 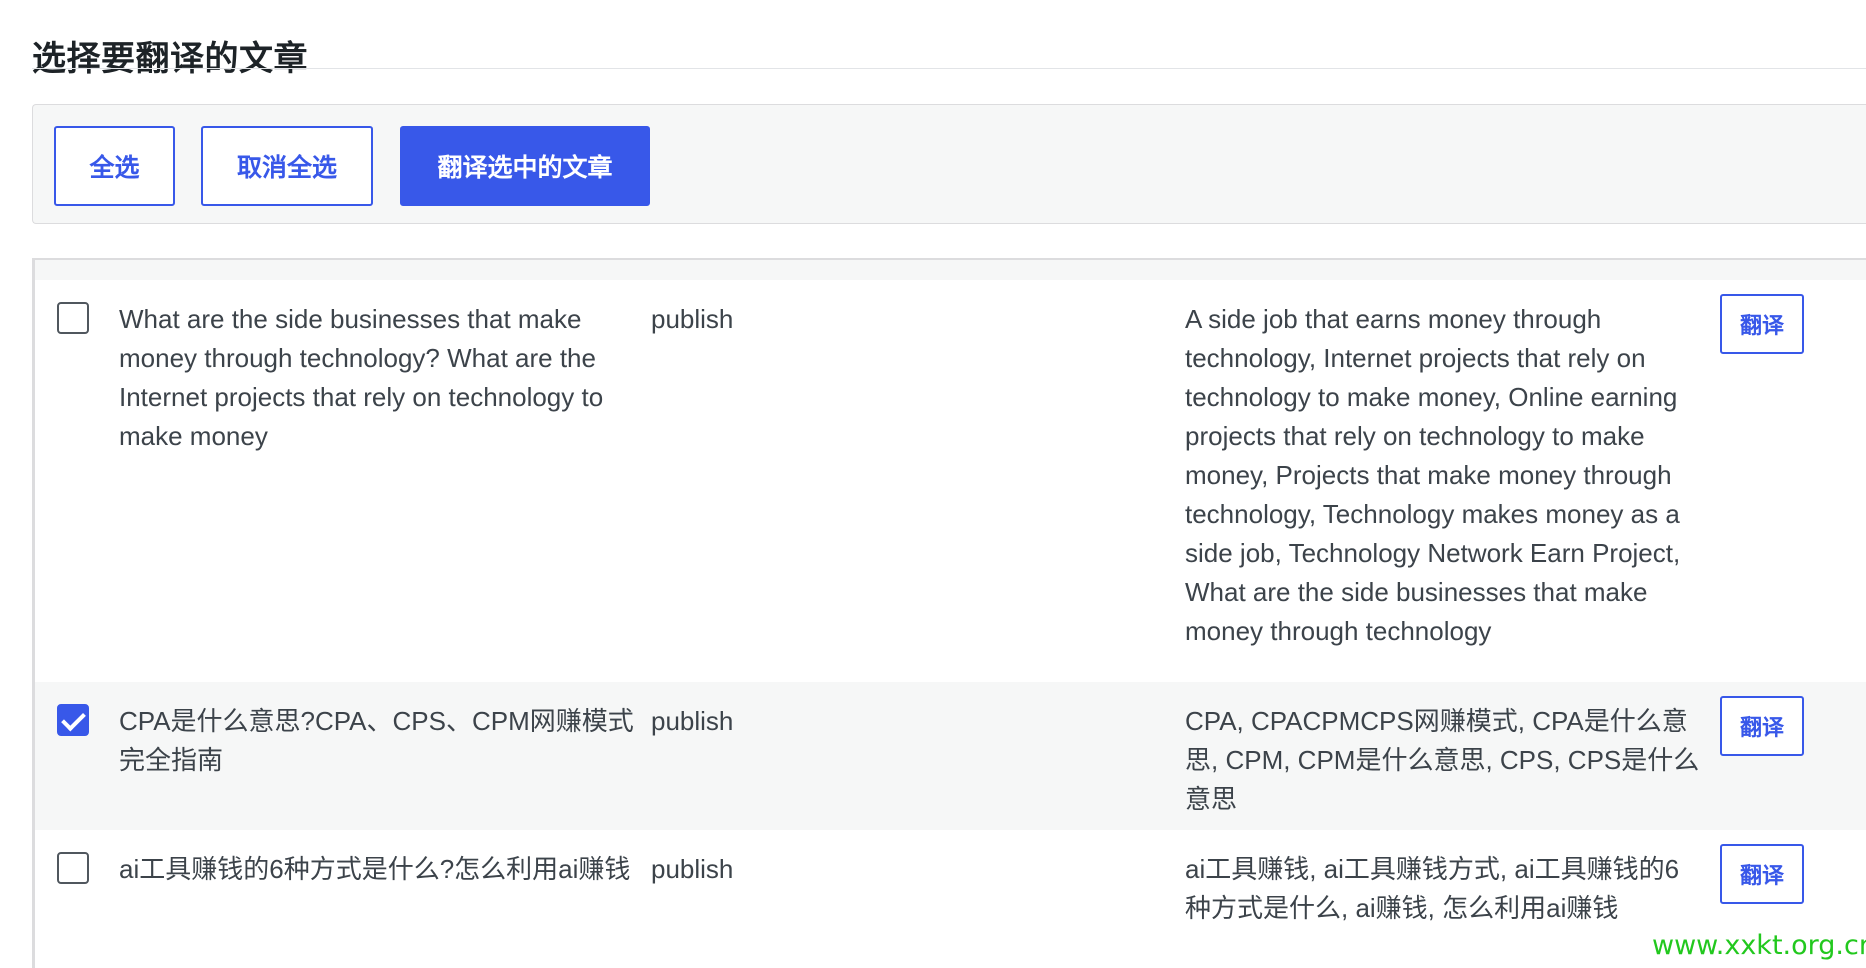 I want to click on watermark-text: www.xxkt.org.cn, so click(x=1759, y=945).